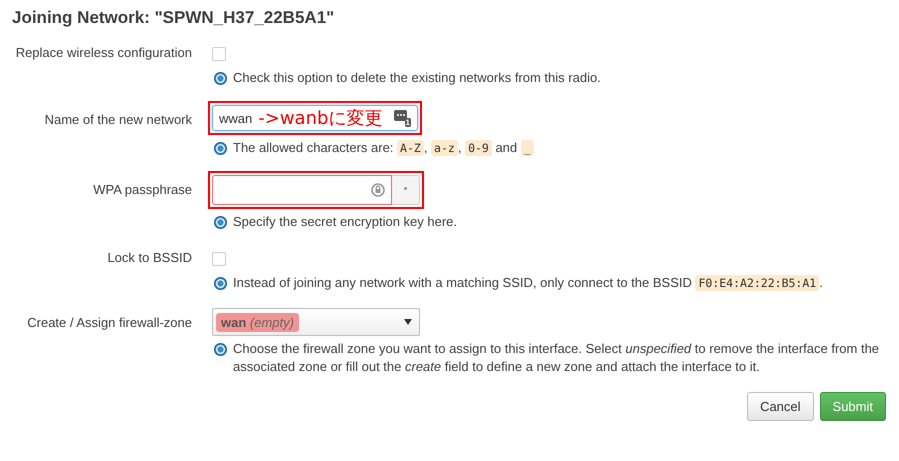 The height and width of the screenshot is (461, 899). I want to click on field-label: WPA passphrase, so click(142, 190).